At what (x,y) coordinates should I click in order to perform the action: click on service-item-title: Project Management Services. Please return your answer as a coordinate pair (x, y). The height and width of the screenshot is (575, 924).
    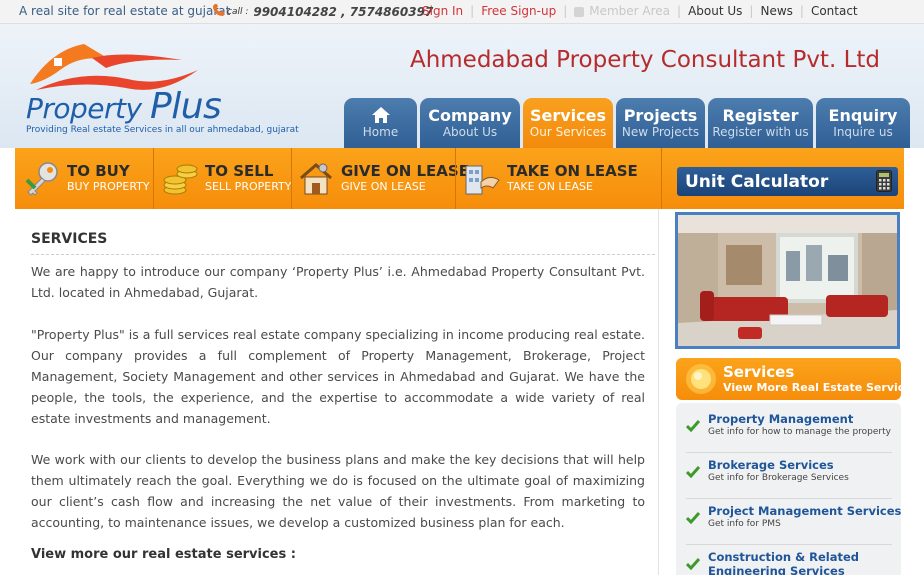
    Looking at the image, I should click on (805, 511).